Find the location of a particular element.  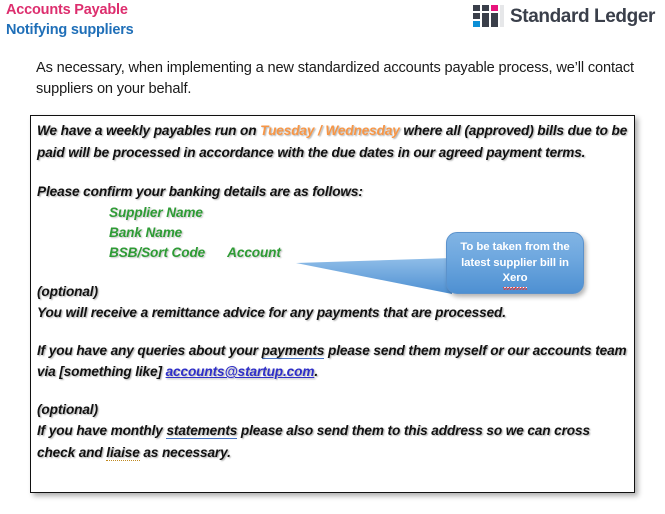

email-link: accounts@startup.com is located at coordinates (240, 371).